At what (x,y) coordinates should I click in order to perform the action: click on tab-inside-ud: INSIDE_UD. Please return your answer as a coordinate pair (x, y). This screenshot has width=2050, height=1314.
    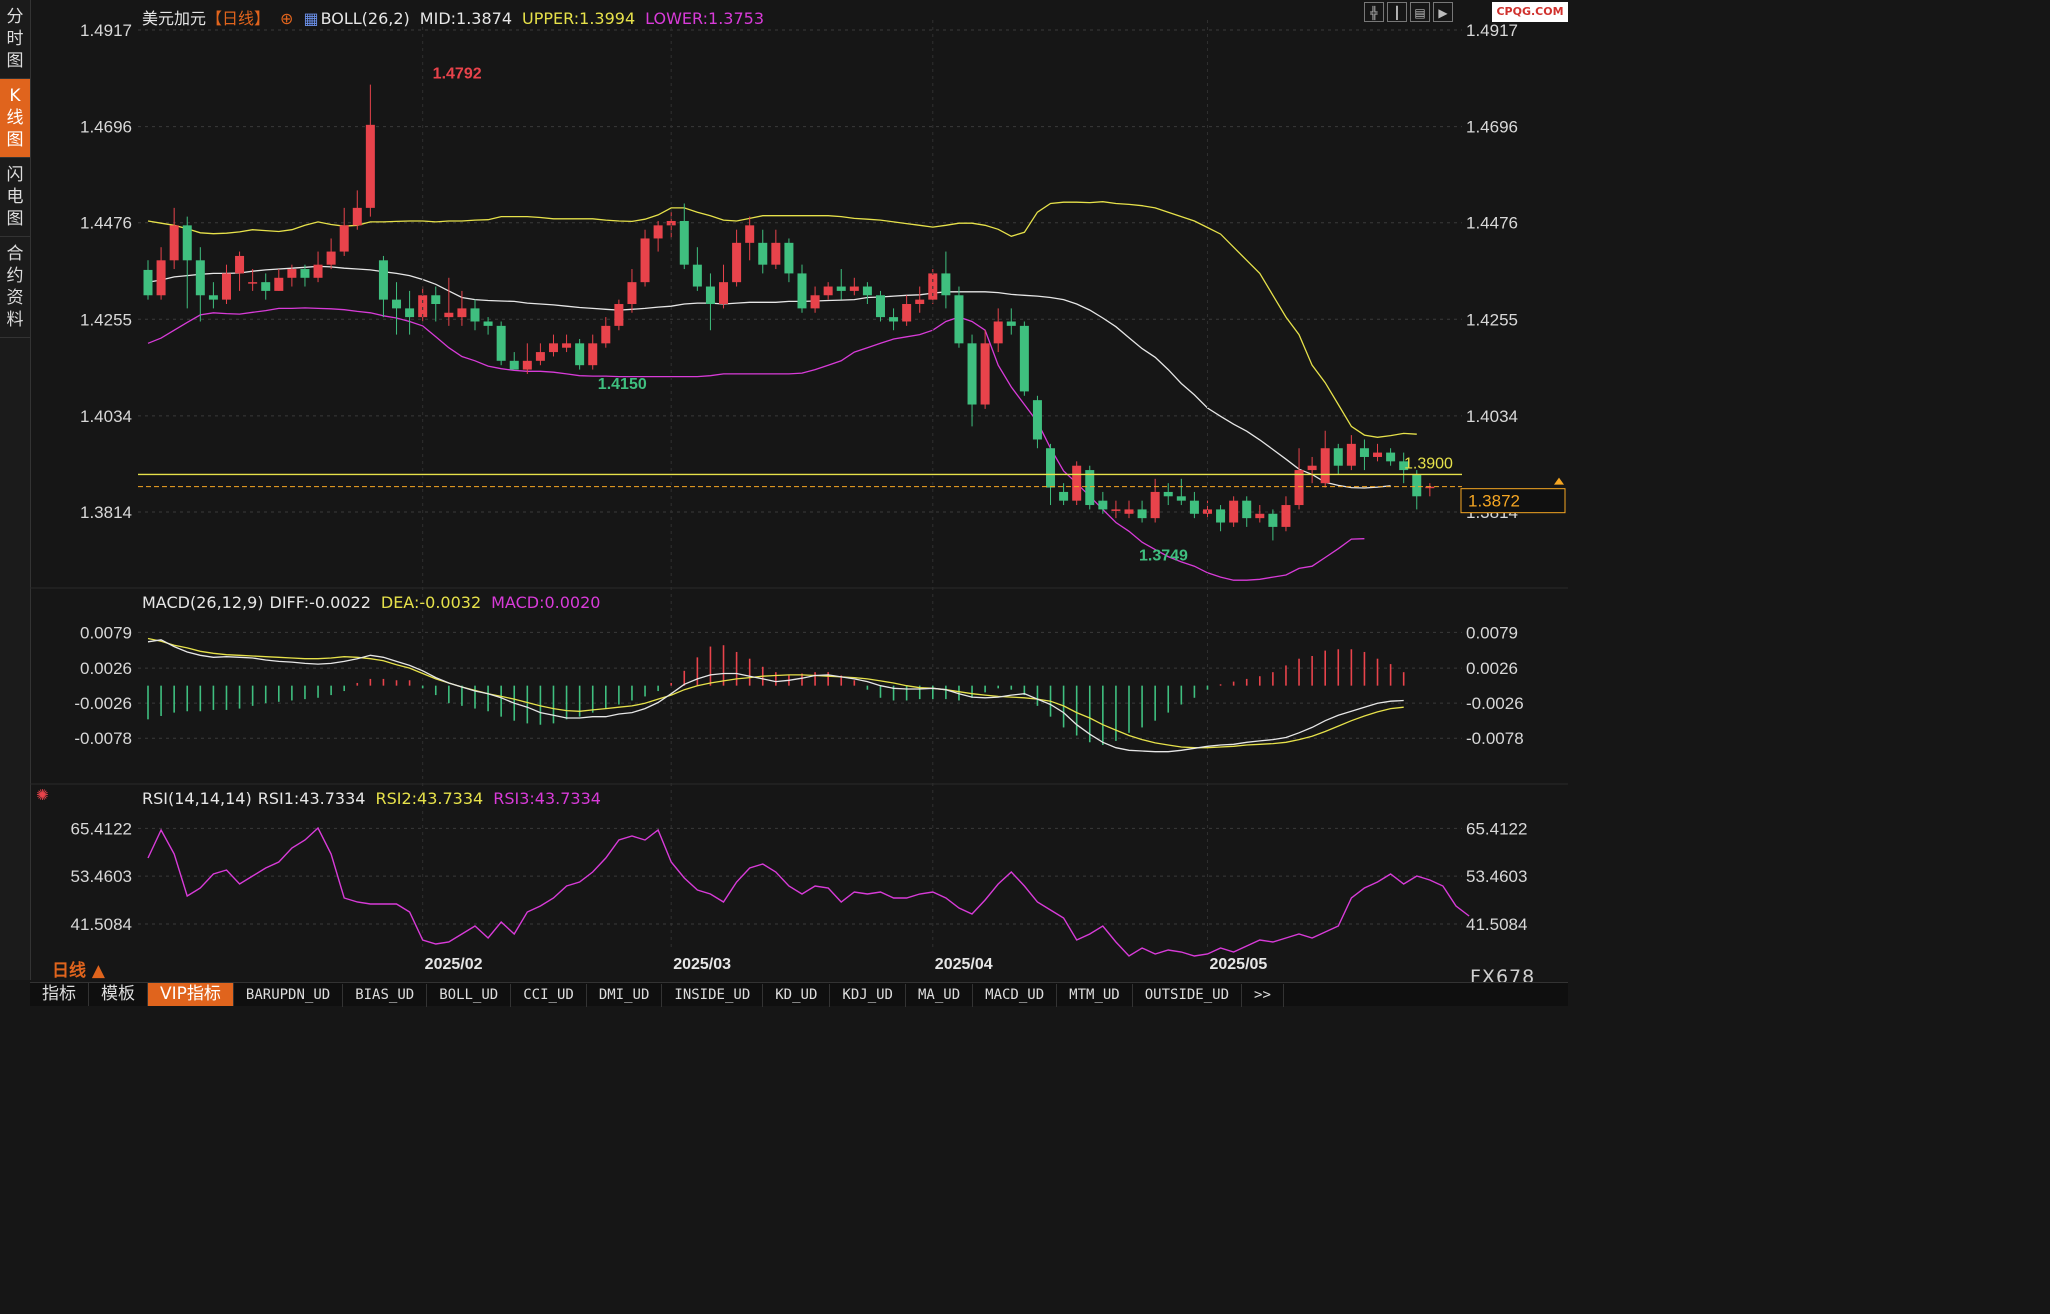
    Looking at the image, I should click on (713, 995).